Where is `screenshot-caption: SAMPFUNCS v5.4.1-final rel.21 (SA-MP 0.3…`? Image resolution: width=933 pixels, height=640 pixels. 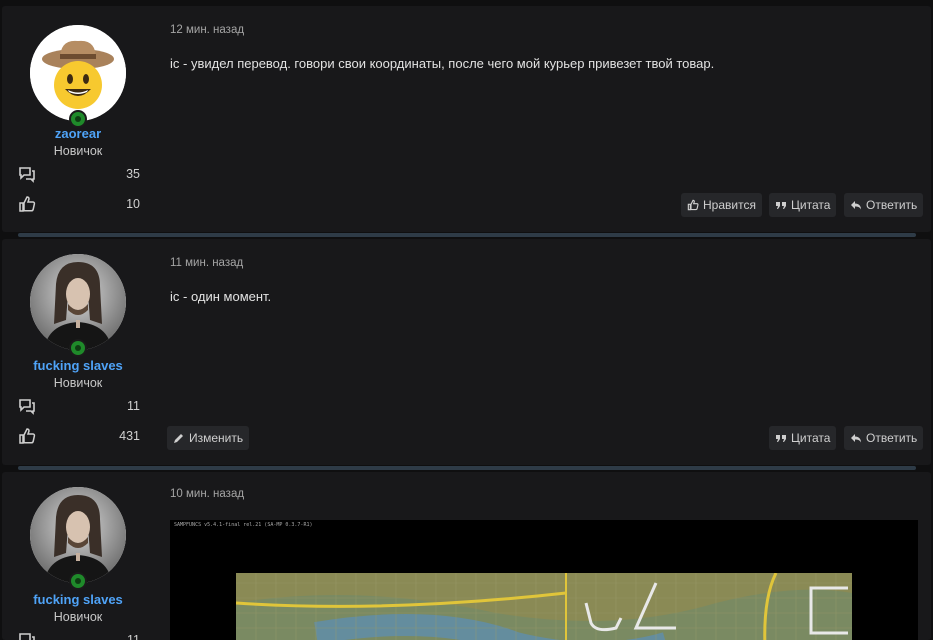
screenshot-caption: SAMPFUNCS v5.4.1-final rel.21 (SA-MP 0.3… is located at coordinates (243, 525).